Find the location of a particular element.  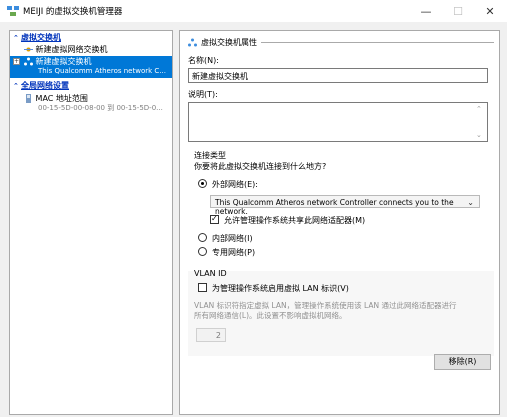

connection-type-label: 连接类型 is located at coordinates (210, 155).